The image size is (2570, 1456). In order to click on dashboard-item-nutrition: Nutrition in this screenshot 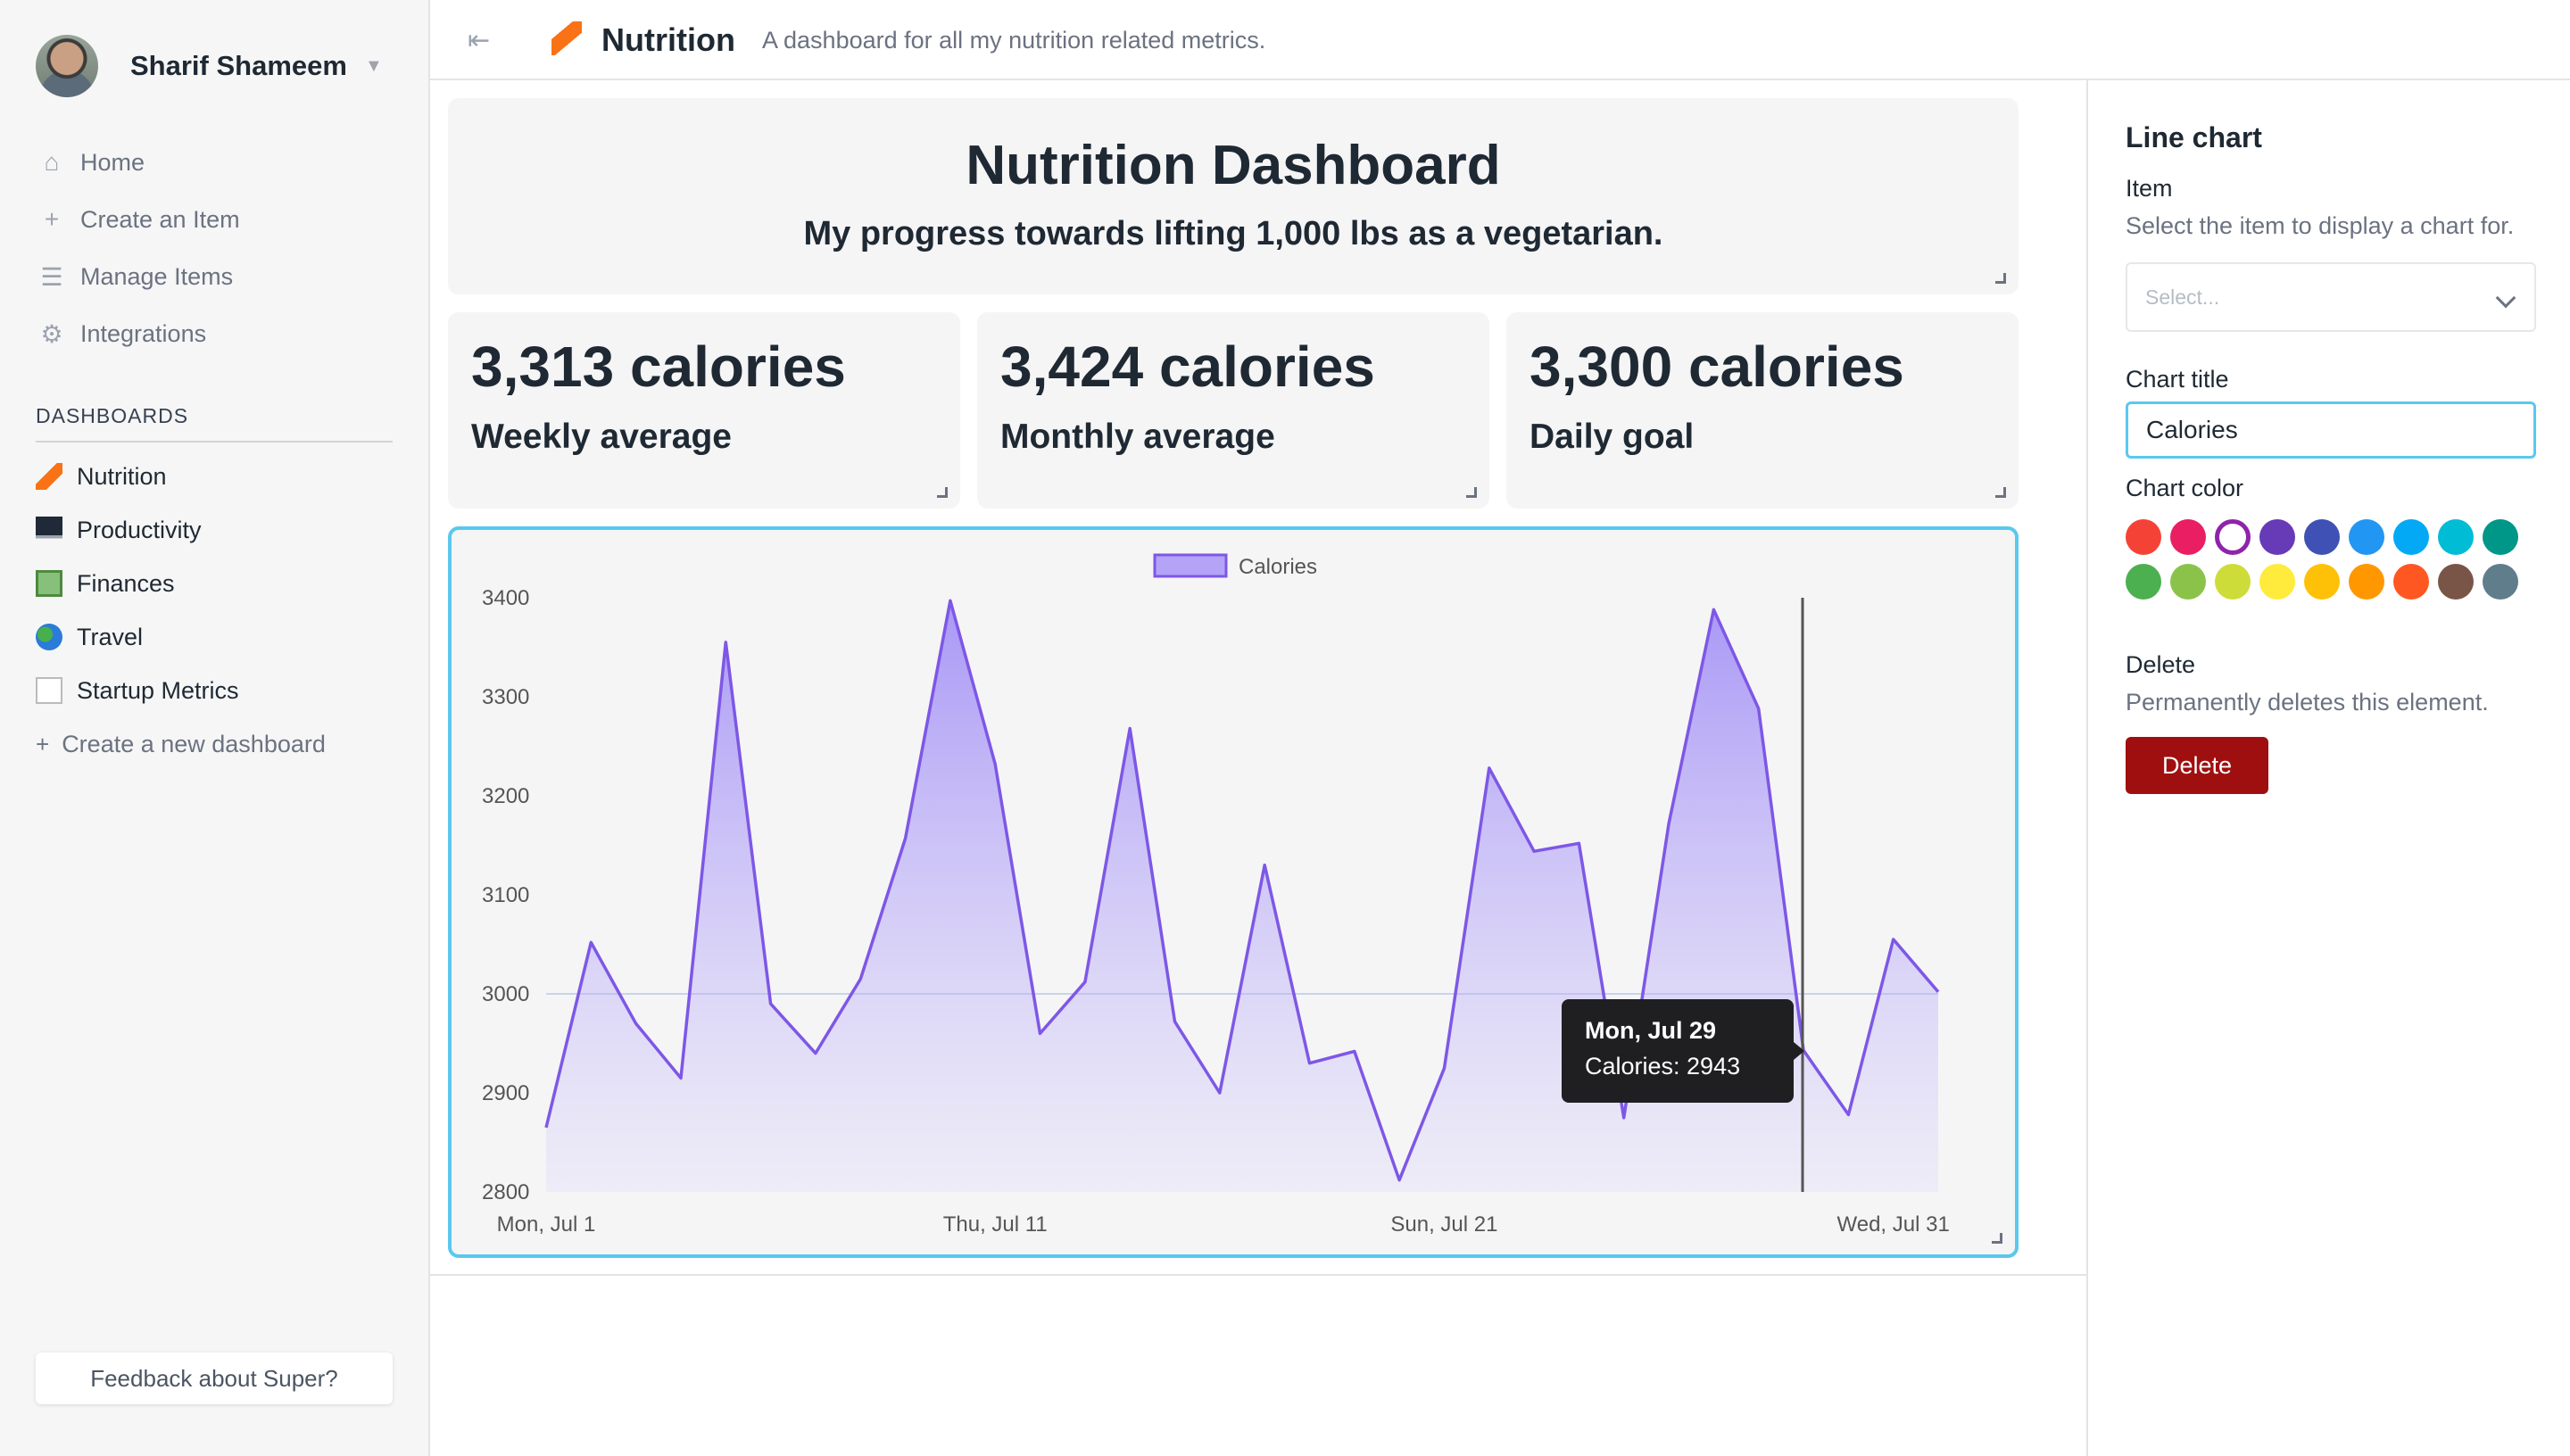, I will do `click(181, 477)`.